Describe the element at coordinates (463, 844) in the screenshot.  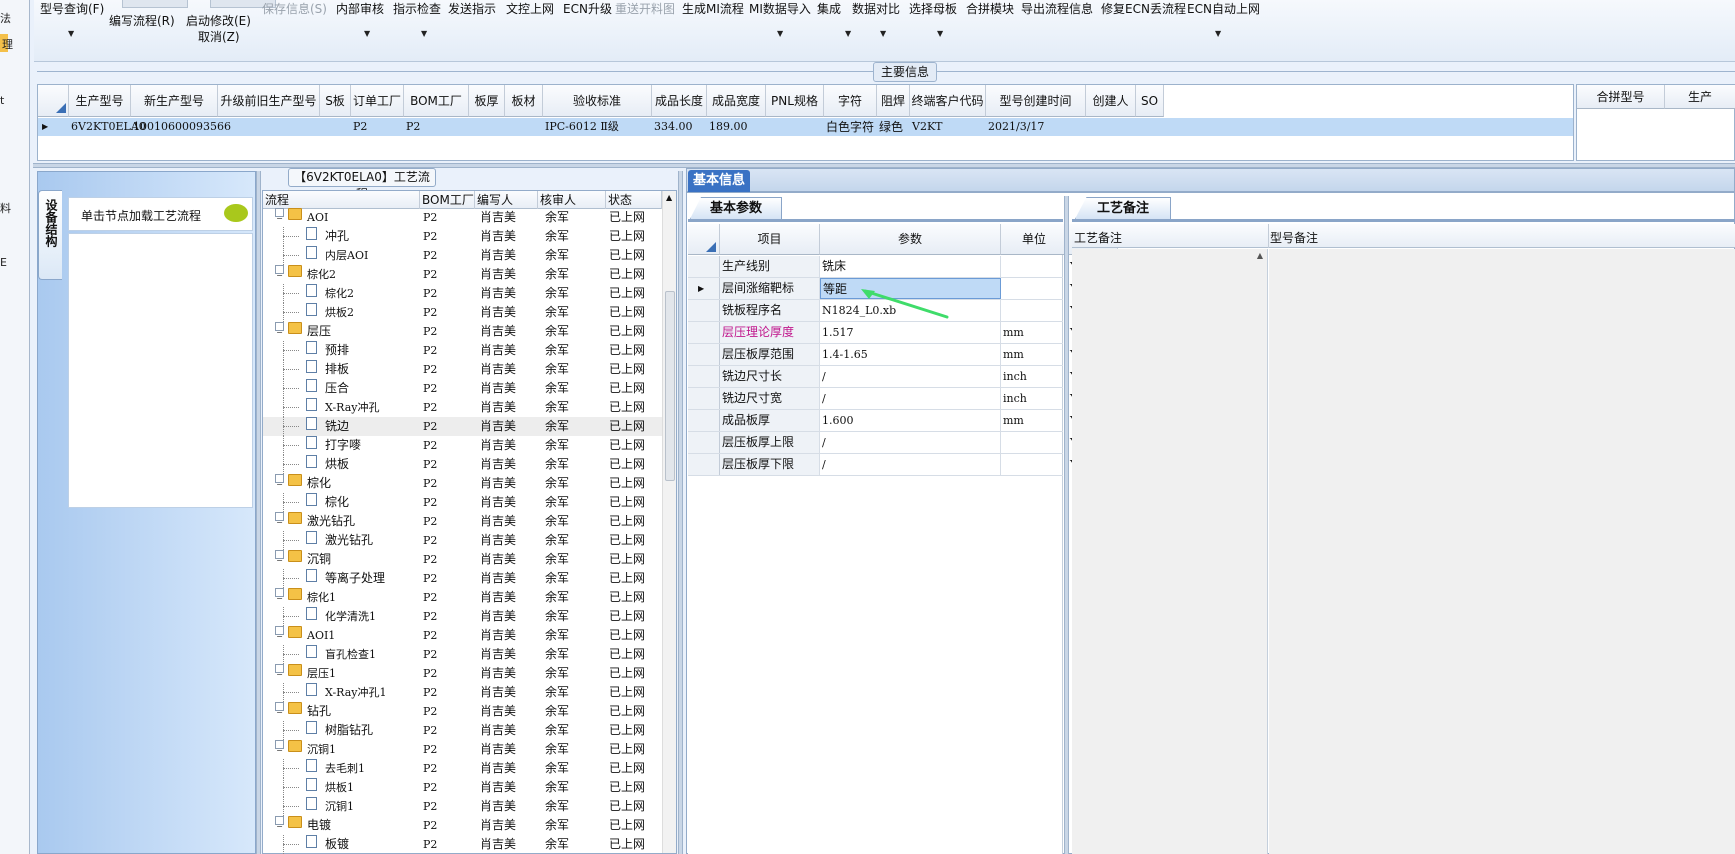
I see `flow-tree-row: 板镀 P2 肖吉美 余军 已上网` at that location.